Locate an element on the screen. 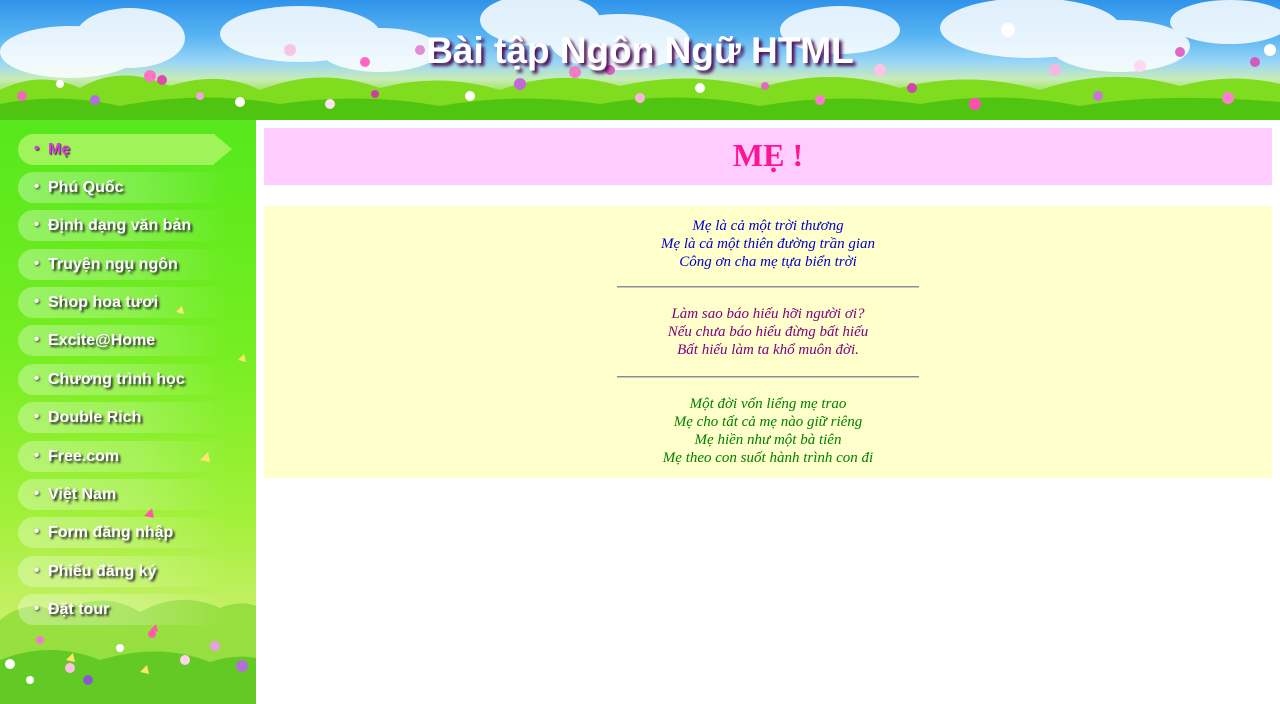 The width and height of the screenshot is (1280, 704). poem-line: Mẹ cho tất cả mẹ nào giữ riêng is located at coordinates (768, 422).